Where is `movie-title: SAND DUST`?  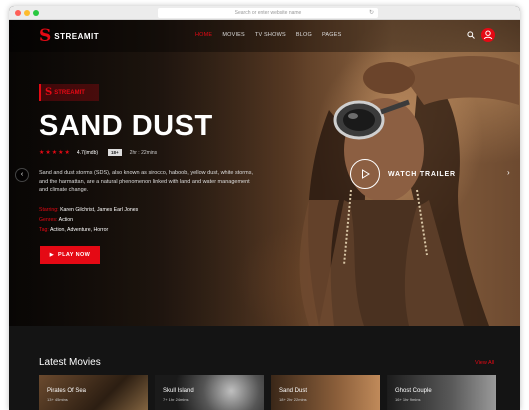 movie-title: SAND DUST is located at coordinates (126, 126).